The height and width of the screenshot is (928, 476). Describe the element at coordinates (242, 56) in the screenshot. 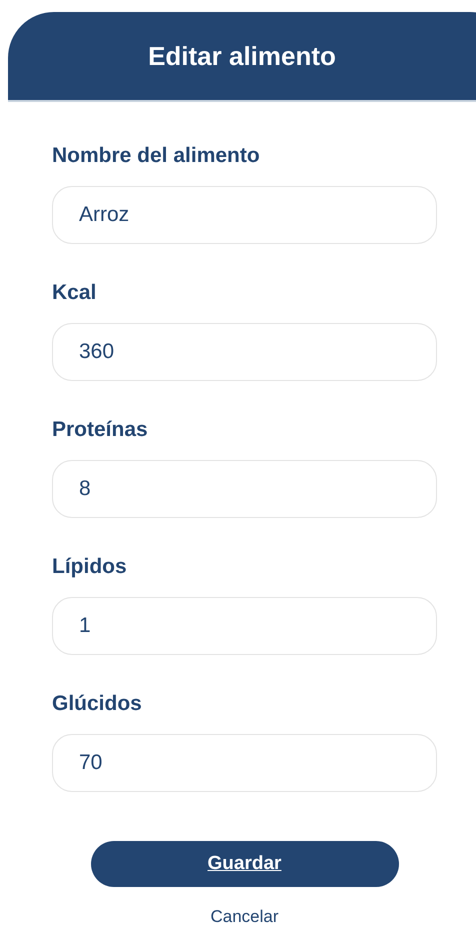

I see `page-title: Editar alimento` at that location.